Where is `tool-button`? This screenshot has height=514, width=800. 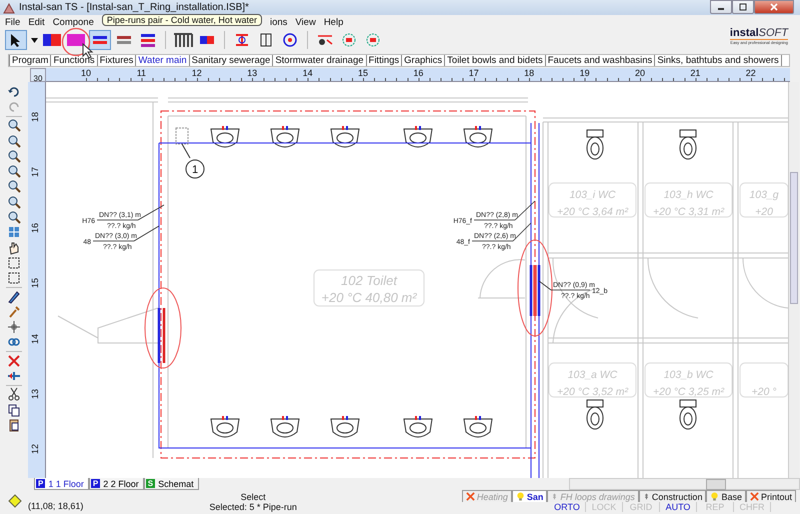 tool-button is located at coordinates (14, 327).